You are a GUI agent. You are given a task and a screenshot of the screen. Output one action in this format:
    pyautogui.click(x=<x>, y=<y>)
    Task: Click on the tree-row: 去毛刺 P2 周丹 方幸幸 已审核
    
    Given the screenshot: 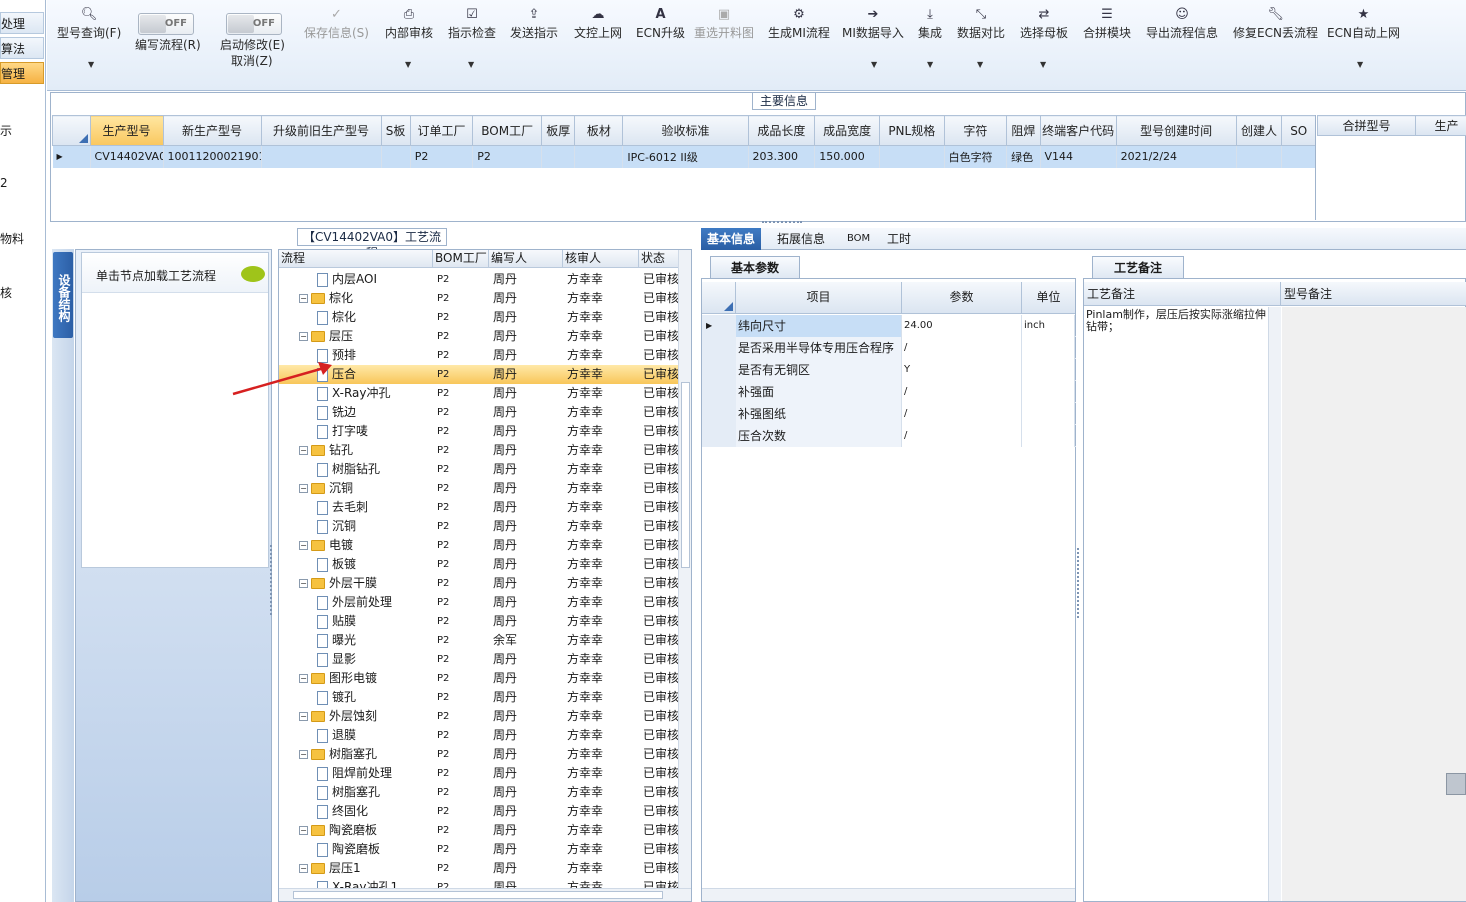 What is the action you would take?
    pyautogui.click(x=479, y=507)
    